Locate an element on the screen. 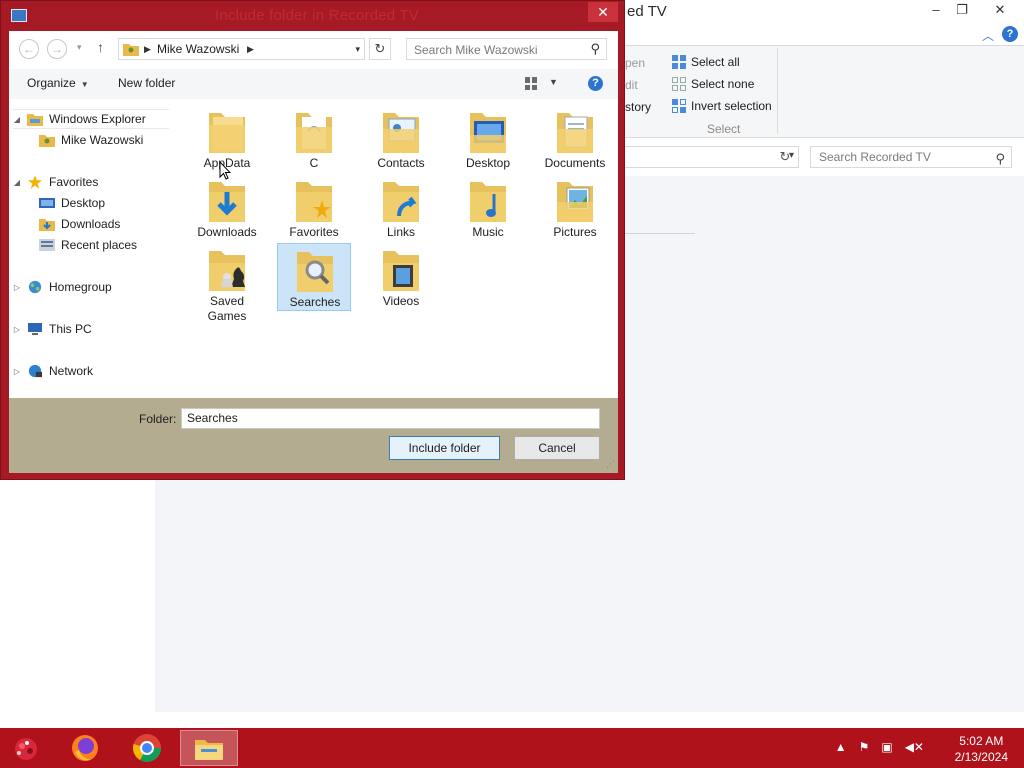 This screenshot has width=1024, height=768. links-folder-icon is located at coordinates (401, 202).